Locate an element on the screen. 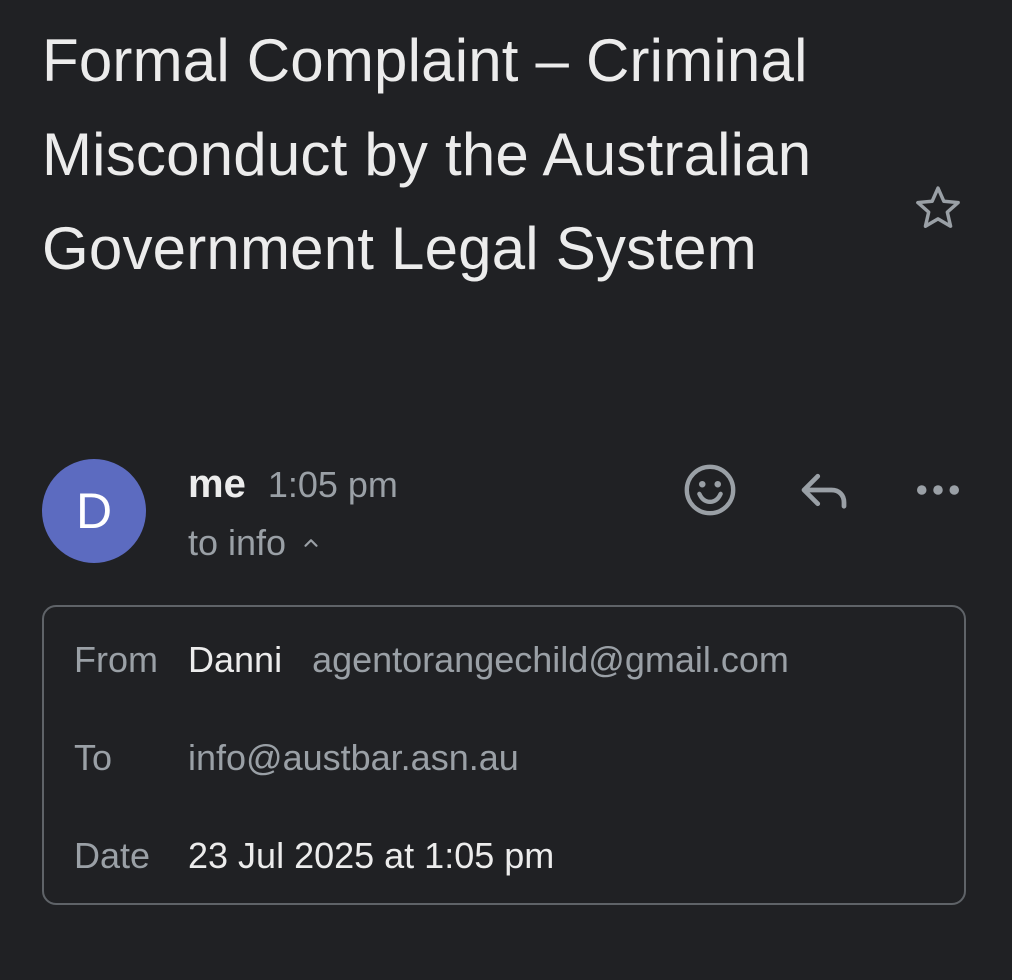 The height and width of the screenshot is (980, 1012). from-label: From is located at coordinates (116, 659).